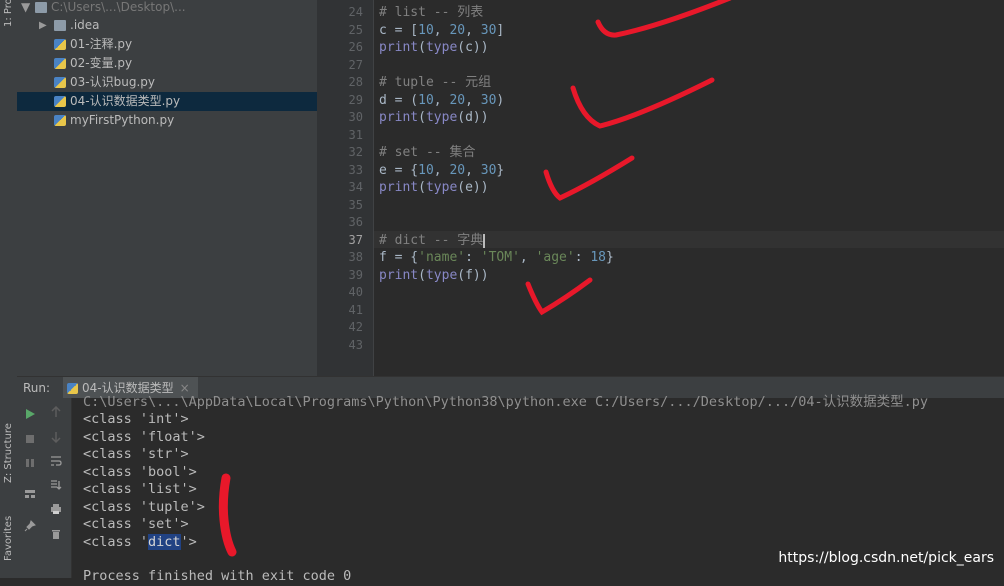  What do you see at coordinates (355, 257) in the screenshot?
I see `line-number: 38` at bounding box center [355, 257].